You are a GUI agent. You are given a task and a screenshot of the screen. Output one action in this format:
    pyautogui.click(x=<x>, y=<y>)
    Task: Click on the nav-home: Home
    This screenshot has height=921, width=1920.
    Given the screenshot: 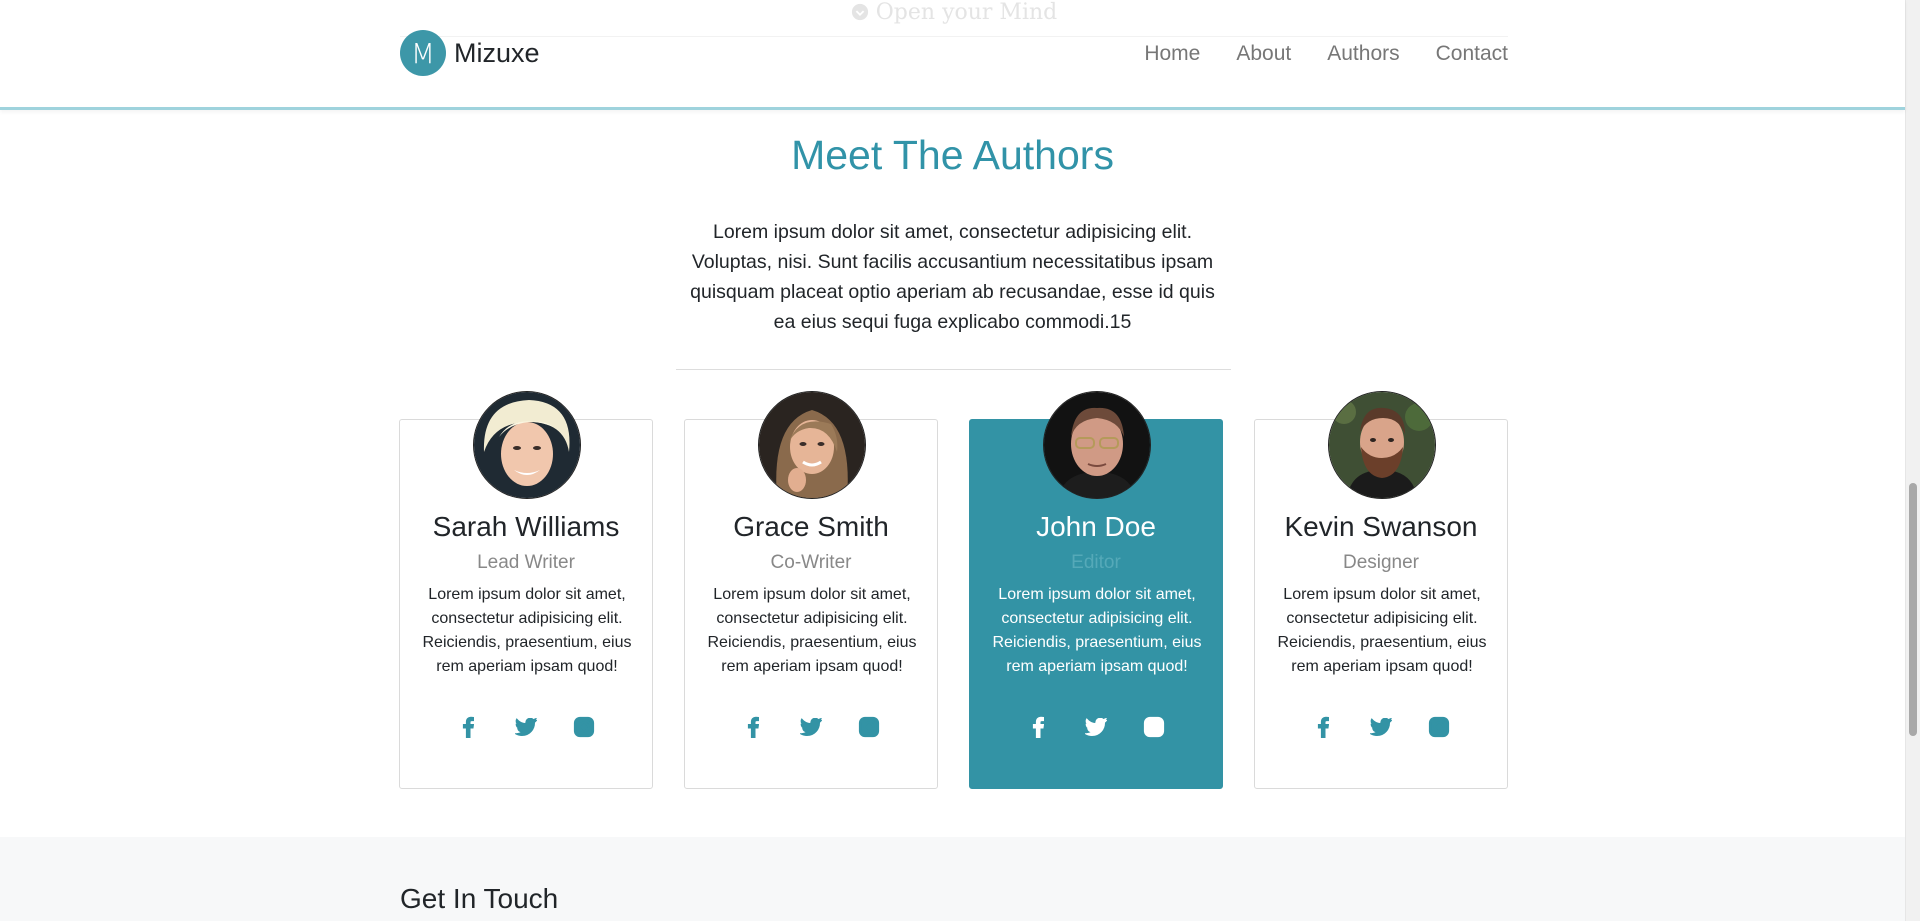 What is the action you would take?
    pyautogui.click(x=1172, y=54)
    